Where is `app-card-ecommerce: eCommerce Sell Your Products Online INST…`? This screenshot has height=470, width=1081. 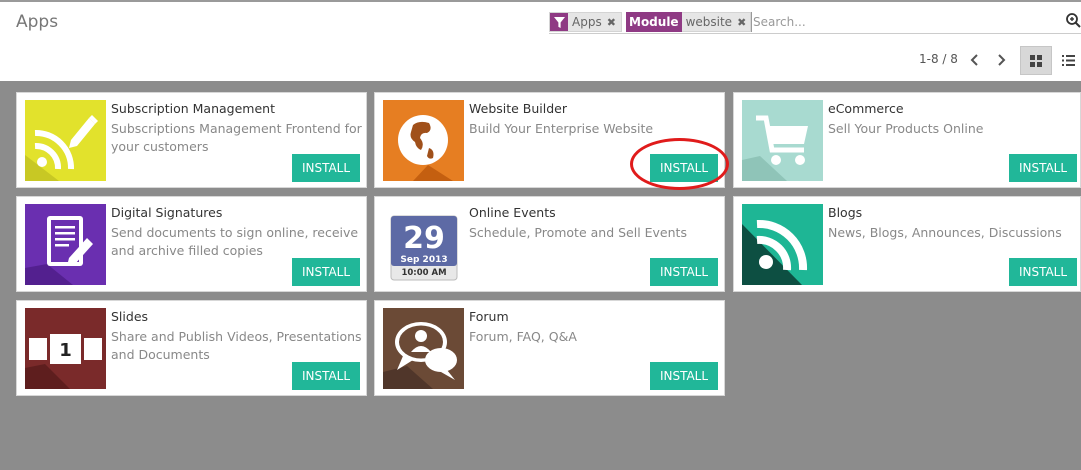
app-card-ecommerce: eCommerce Sell Your Products Online INST… is located at coordinates (907, 140).